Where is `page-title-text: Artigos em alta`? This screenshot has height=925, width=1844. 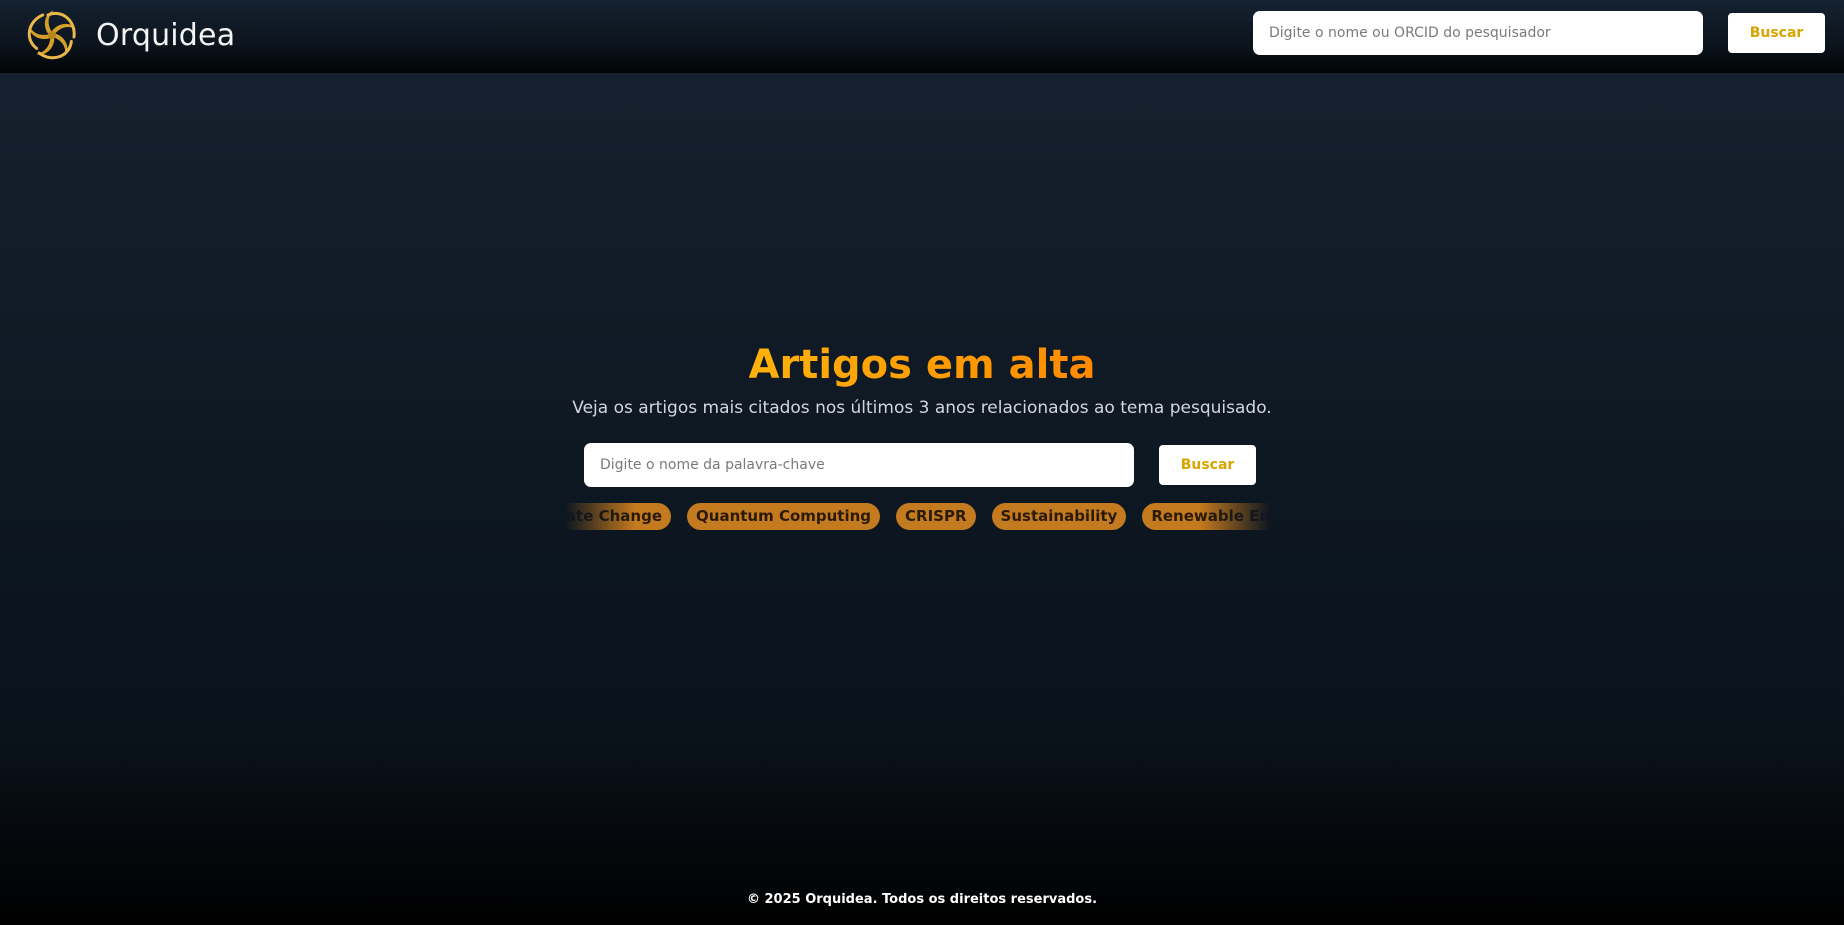 page-title-text: Artigos em alta is located at coordinates (922, 365).